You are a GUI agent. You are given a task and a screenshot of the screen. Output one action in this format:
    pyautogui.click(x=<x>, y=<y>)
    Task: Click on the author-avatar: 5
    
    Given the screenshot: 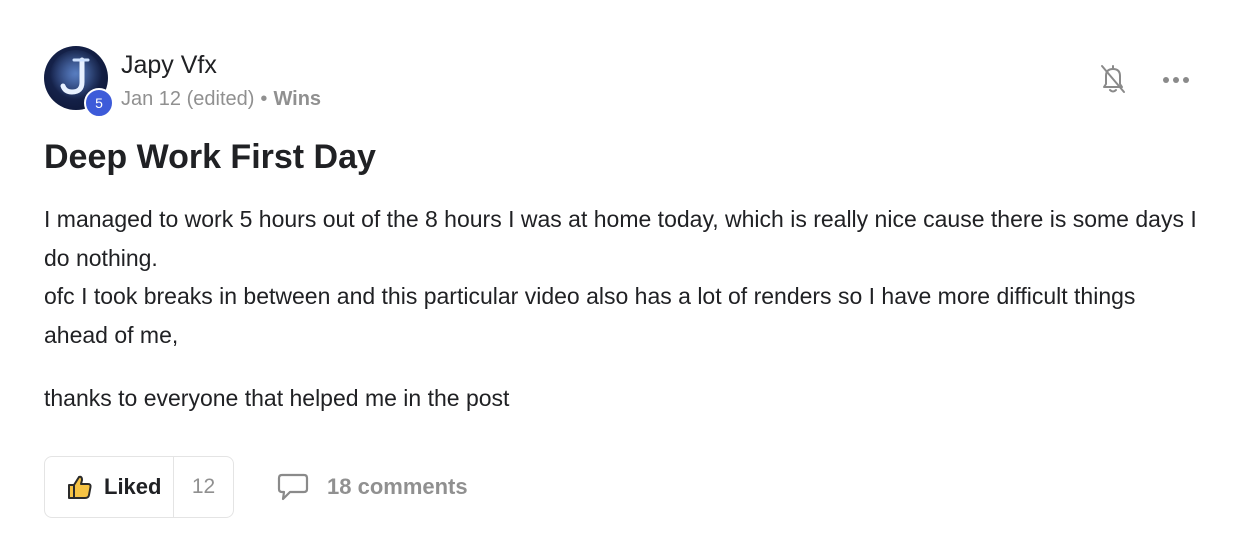 What is the action you would take?
    pyautogui.click(x=79, y=82)
    